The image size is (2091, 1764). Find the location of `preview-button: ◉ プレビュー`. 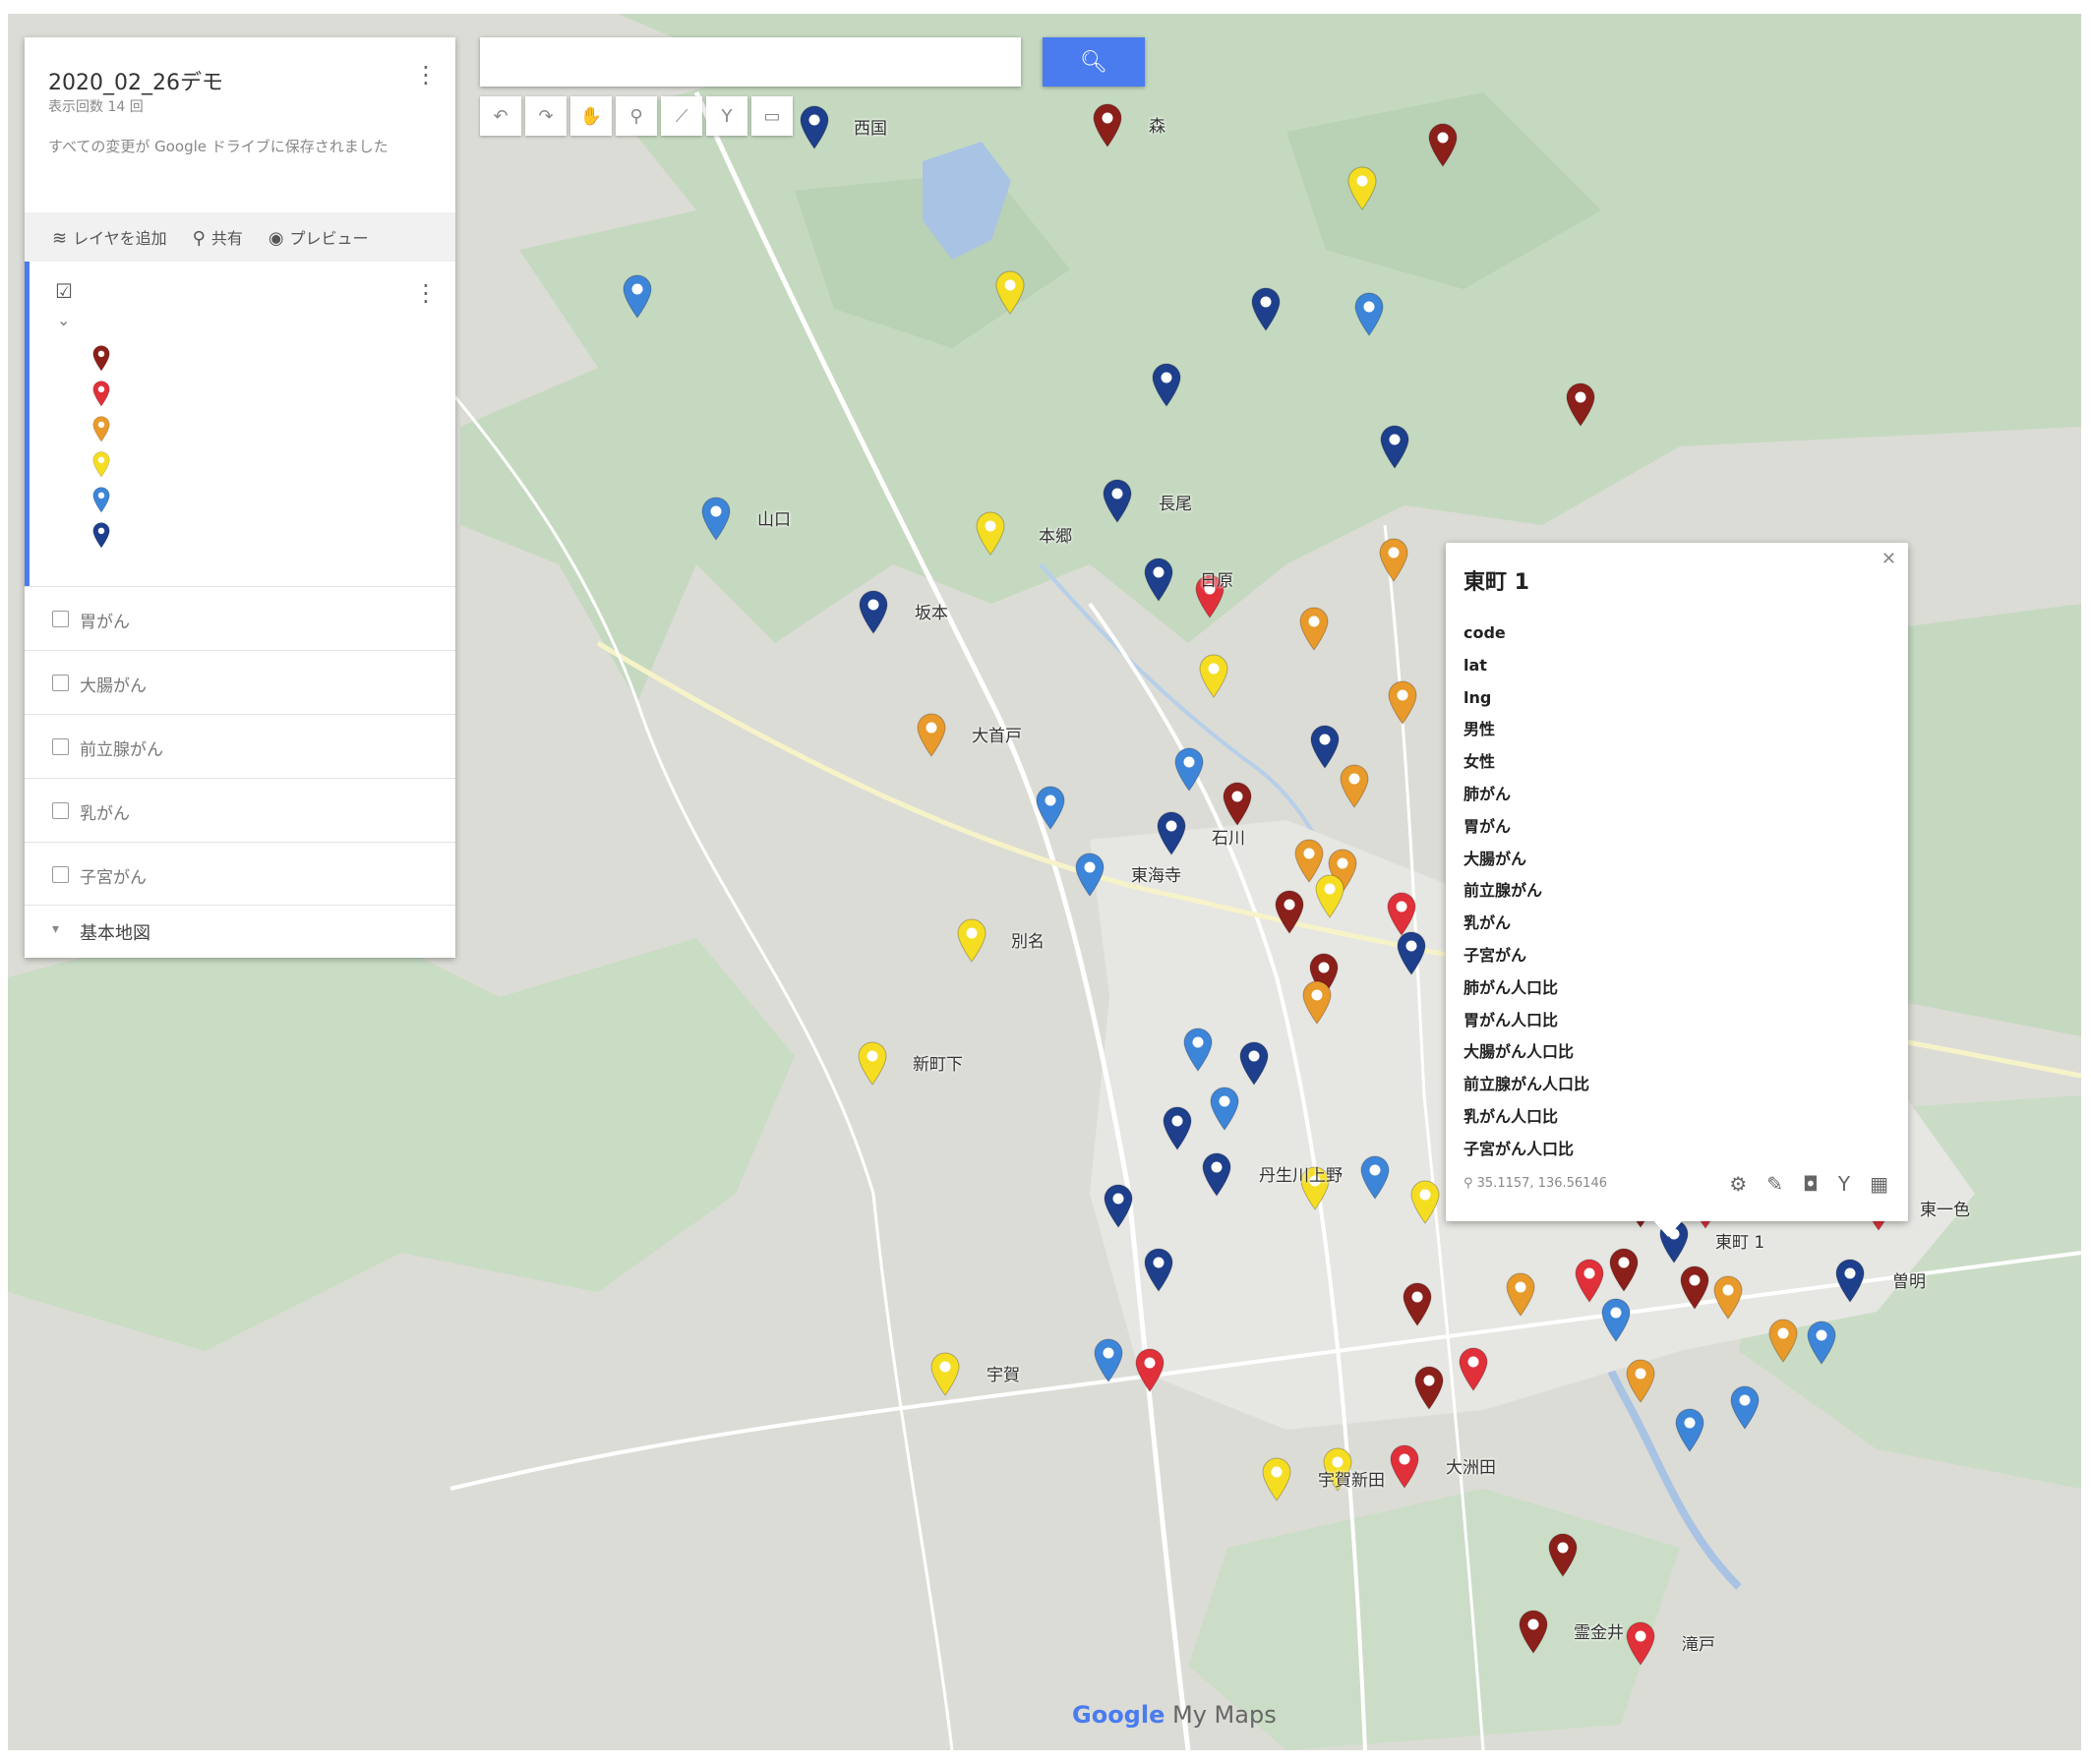

preview-button: ◉ プレビュー is located at coordinates (319, 237).